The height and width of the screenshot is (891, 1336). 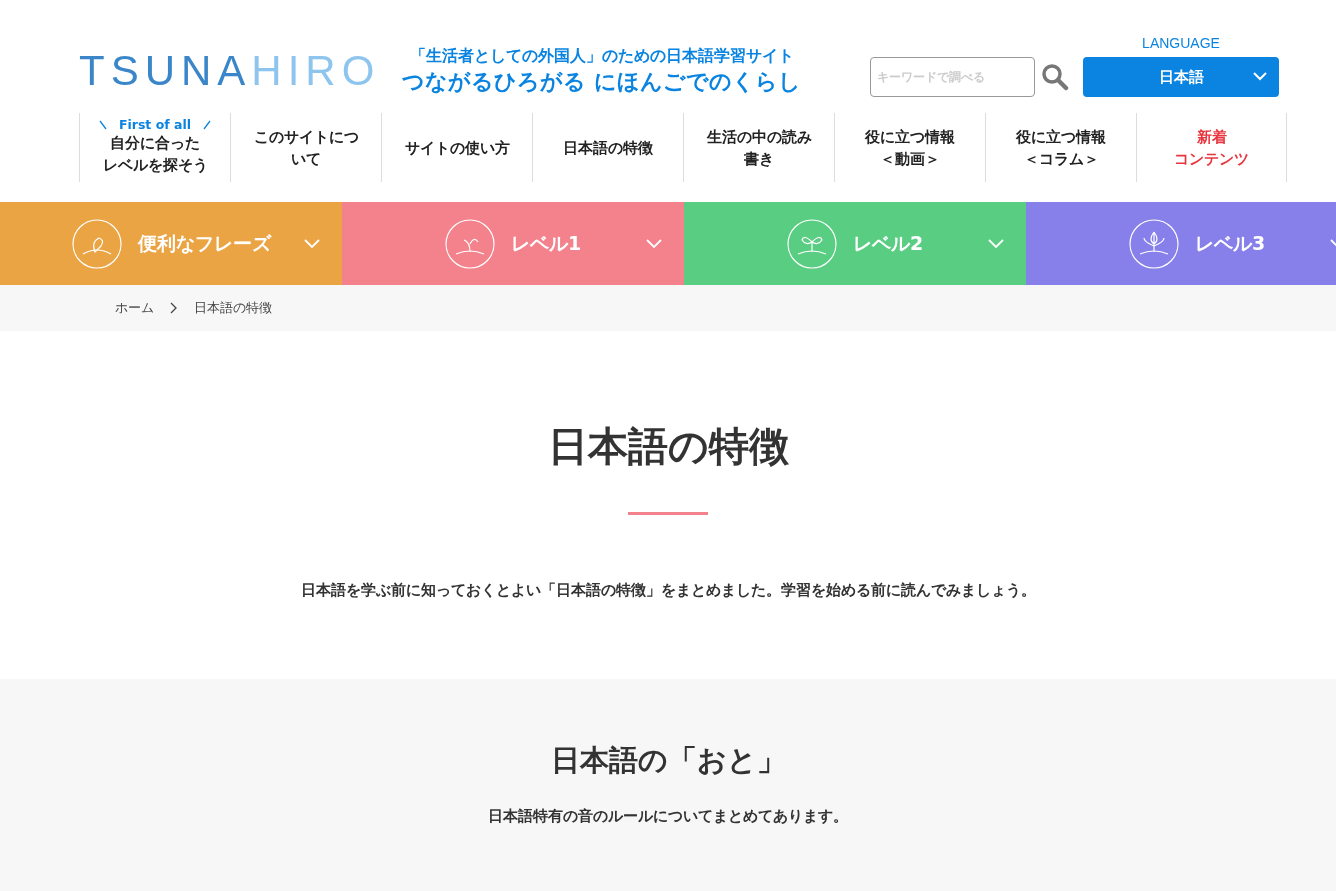 I want to click on site-title: つながるひろがる にほんごでのくらし, so click(x=602, y=82).